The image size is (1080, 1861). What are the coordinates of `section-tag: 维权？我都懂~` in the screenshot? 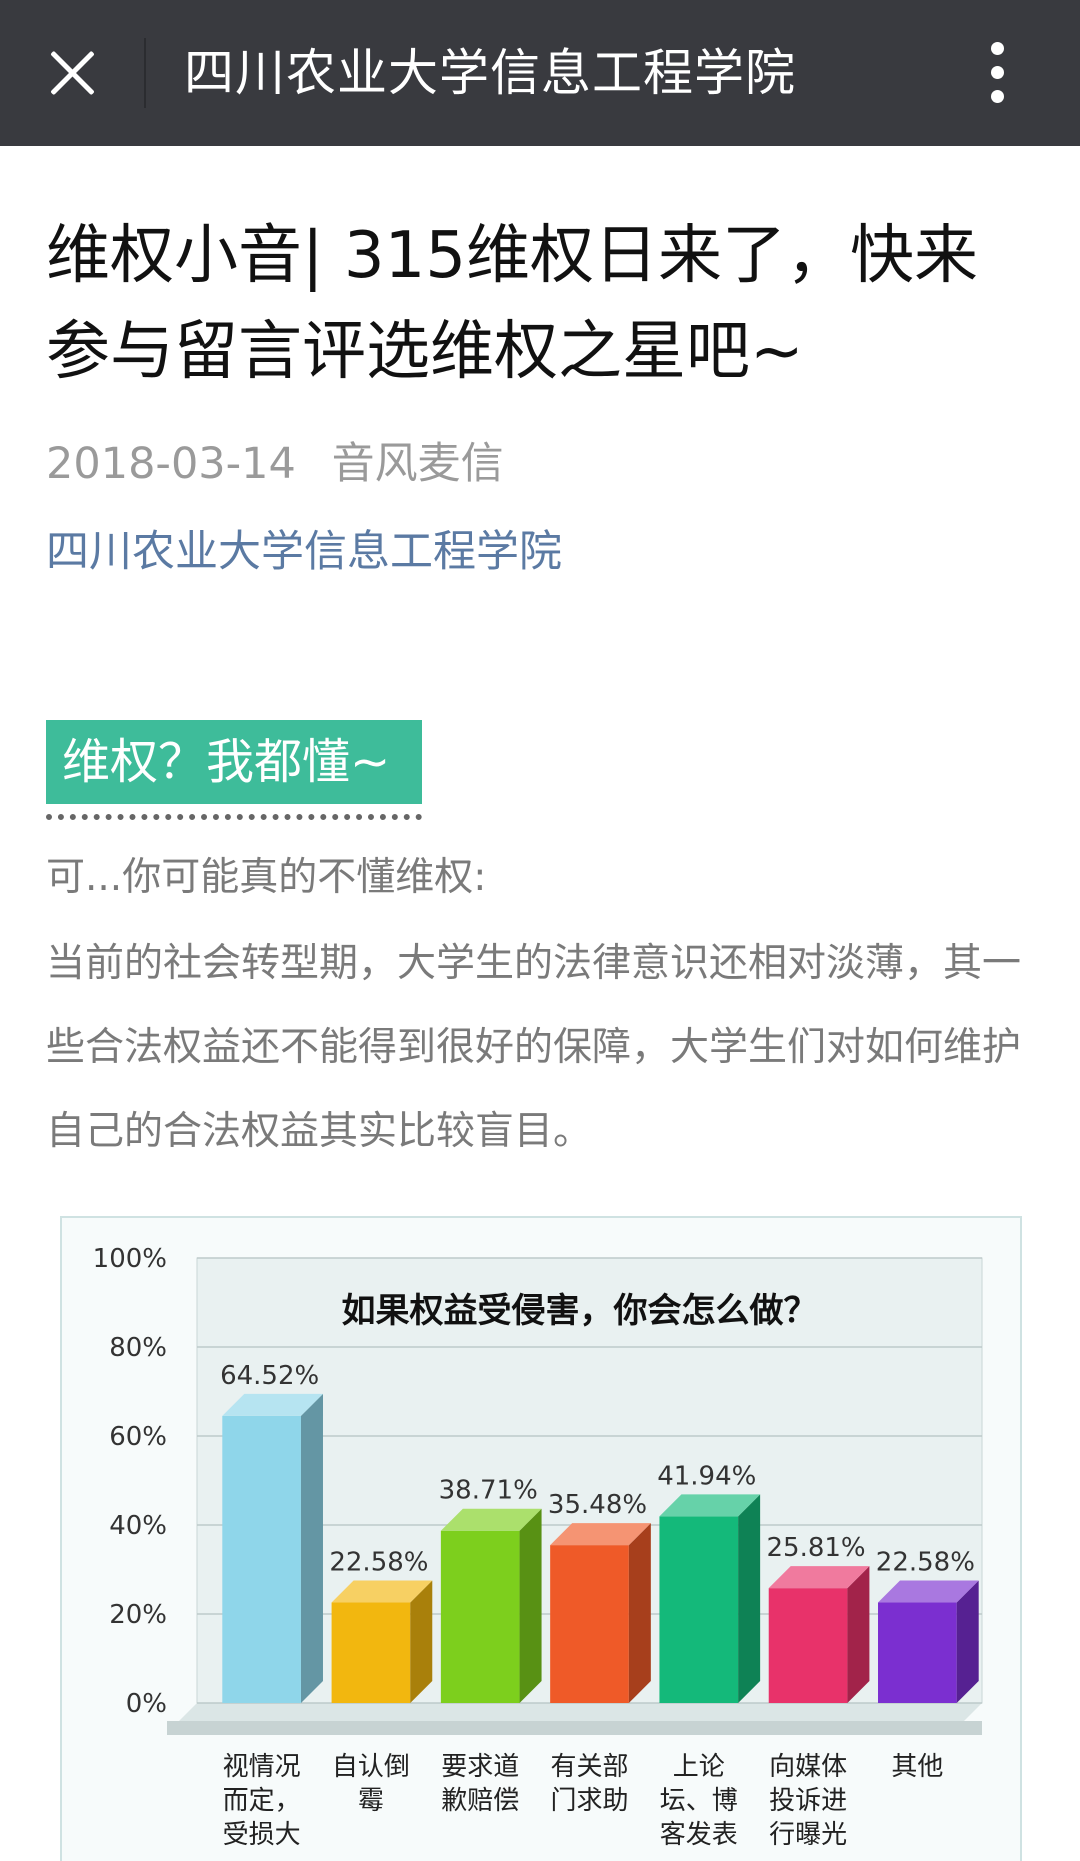 It's located at (234, 762).